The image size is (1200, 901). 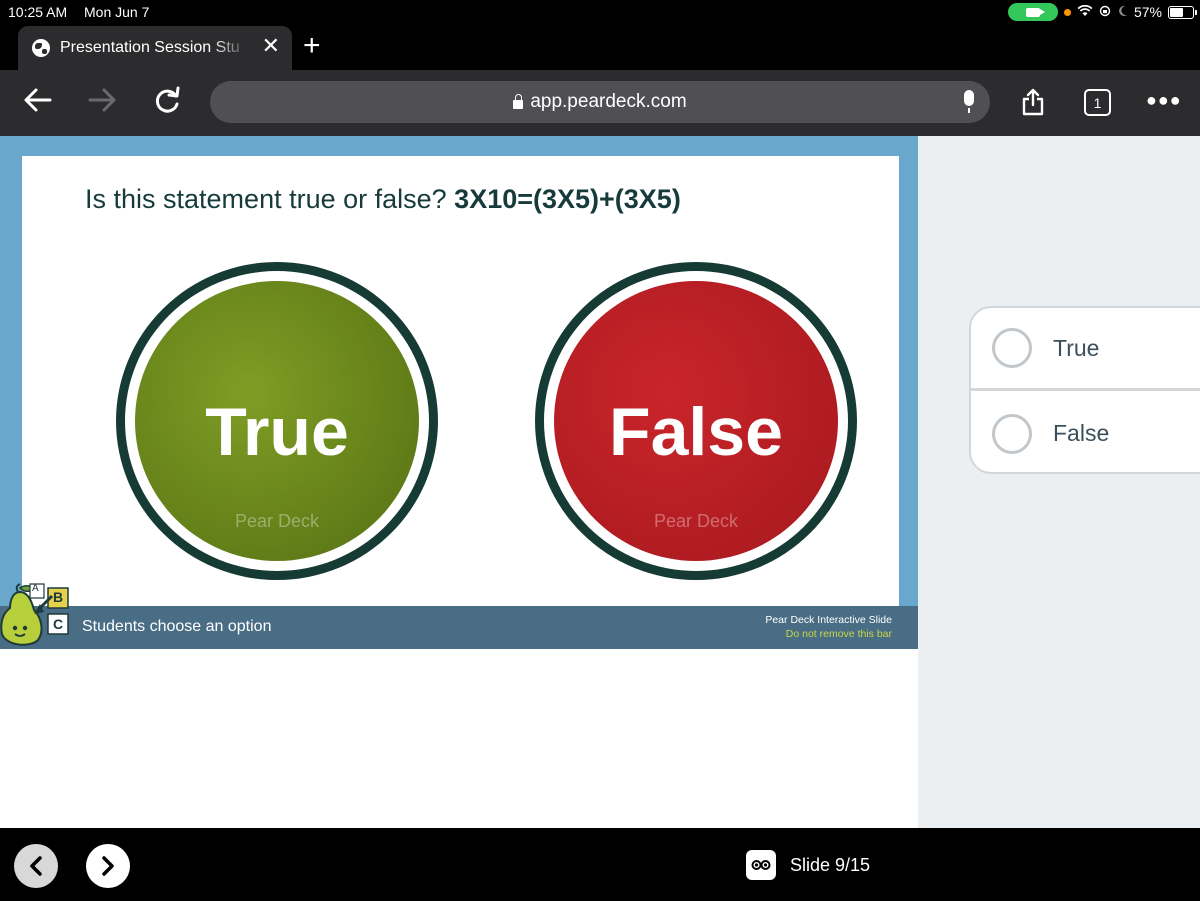 I want to click on globe-icon, so click(x=41, y=48).